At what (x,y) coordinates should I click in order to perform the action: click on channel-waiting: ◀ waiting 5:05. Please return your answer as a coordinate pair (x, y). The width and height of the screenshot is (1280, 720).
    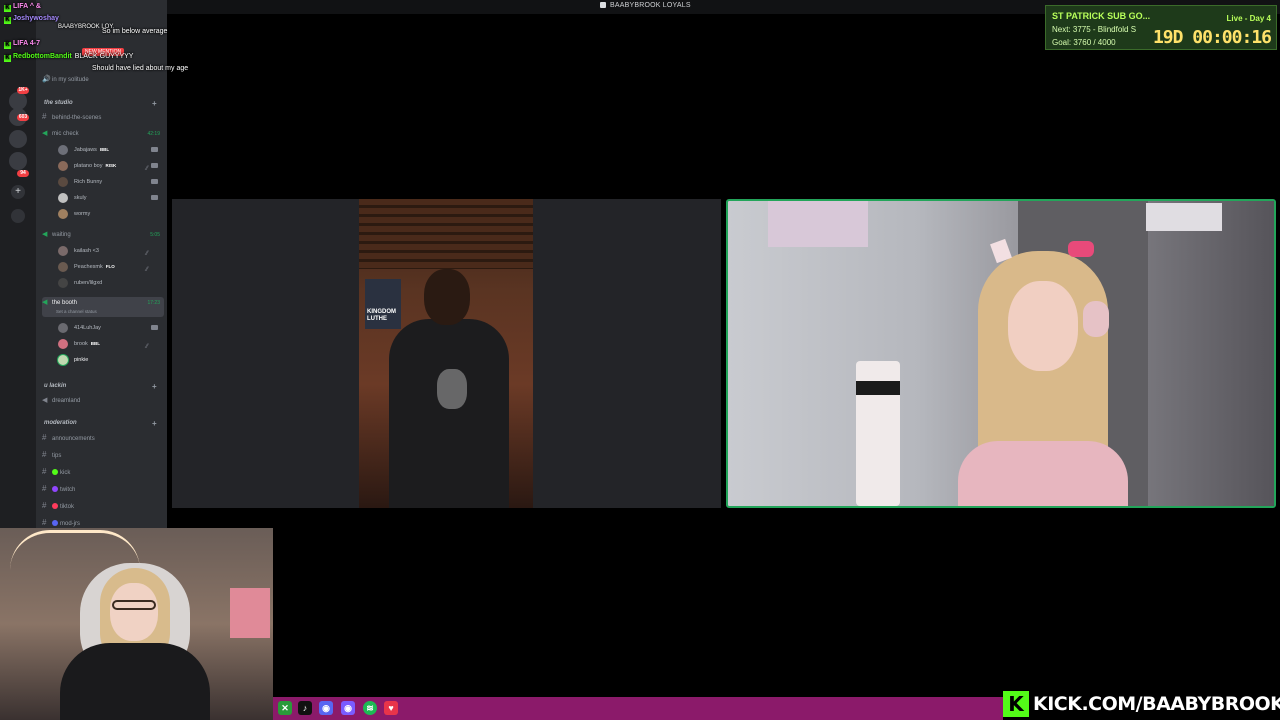
    Looking at the image, I should click on (103, 235).